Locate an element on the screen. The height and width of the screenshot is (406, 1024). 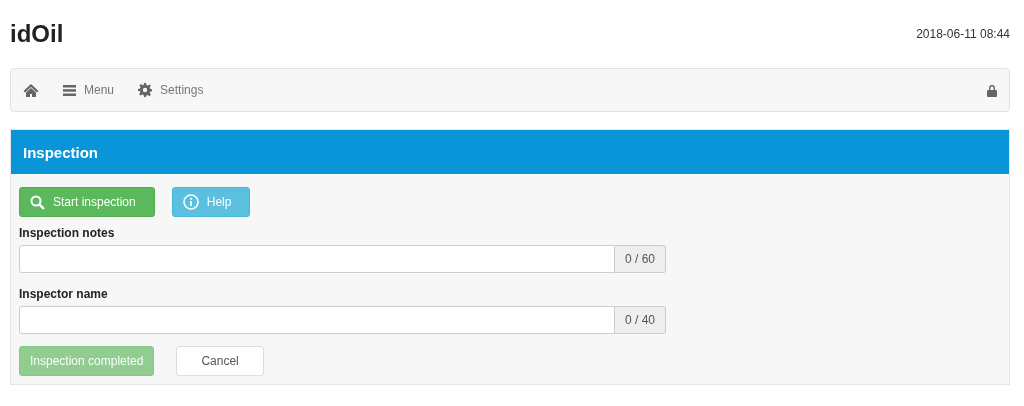
menu-icon is located at coordinates (69, 90).